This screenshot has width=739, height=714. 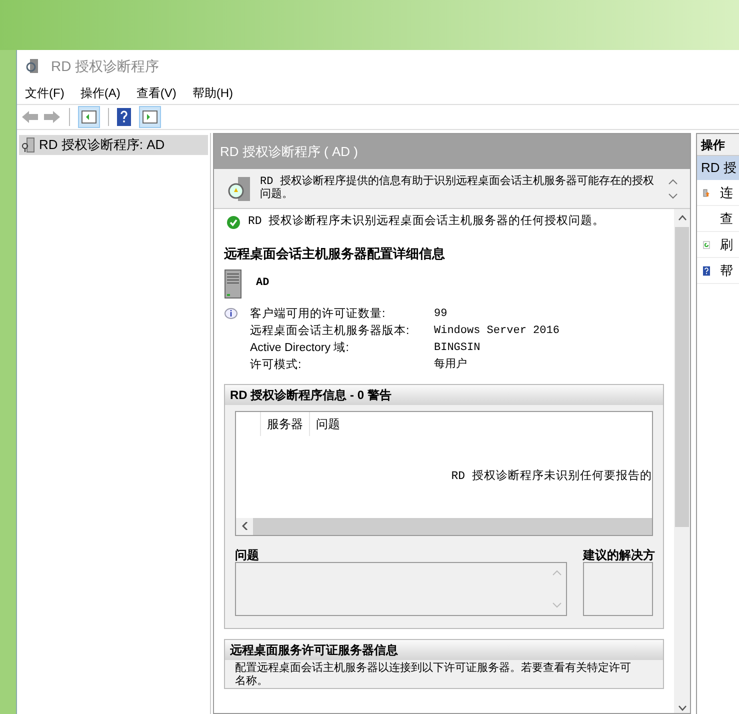 I want to click on column-header: 问题, so click(x=327, y=424).